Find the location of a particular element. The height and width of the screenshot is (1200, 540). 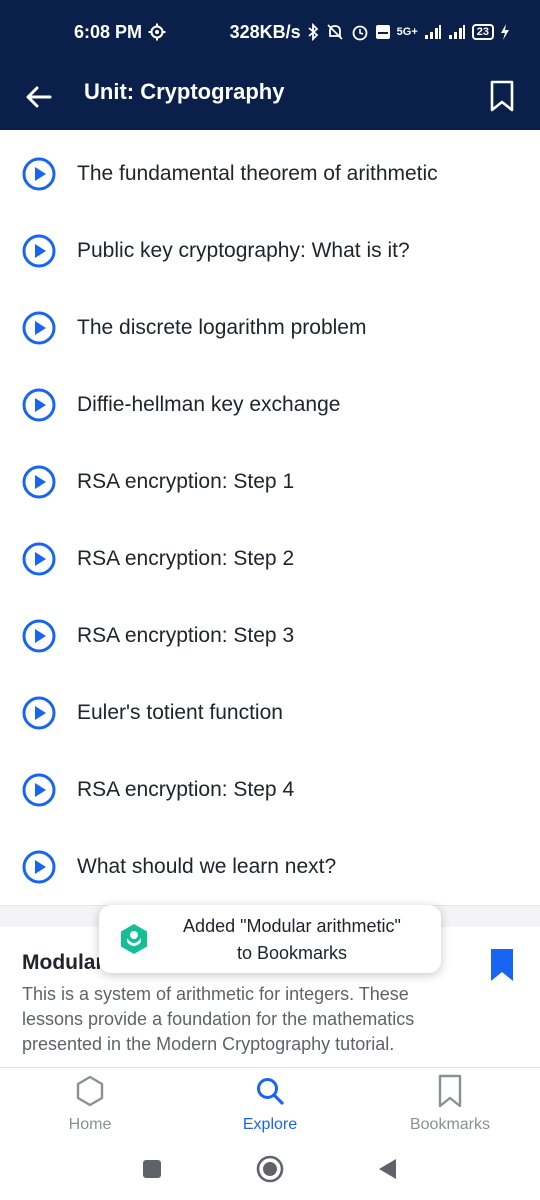

lesson-item: The fundamental theorem of arithmetic is located at coordinates (270, 173).